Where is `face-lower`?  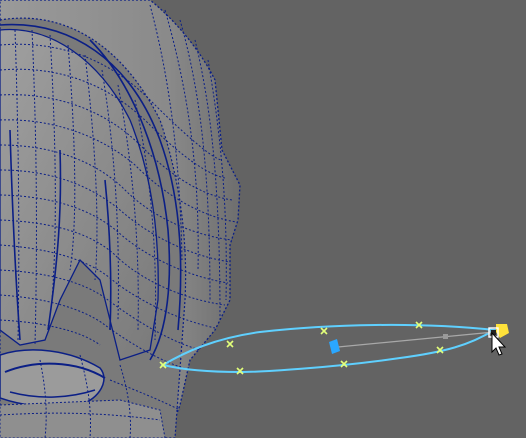 face-lower is located at coordinates (83, 418).